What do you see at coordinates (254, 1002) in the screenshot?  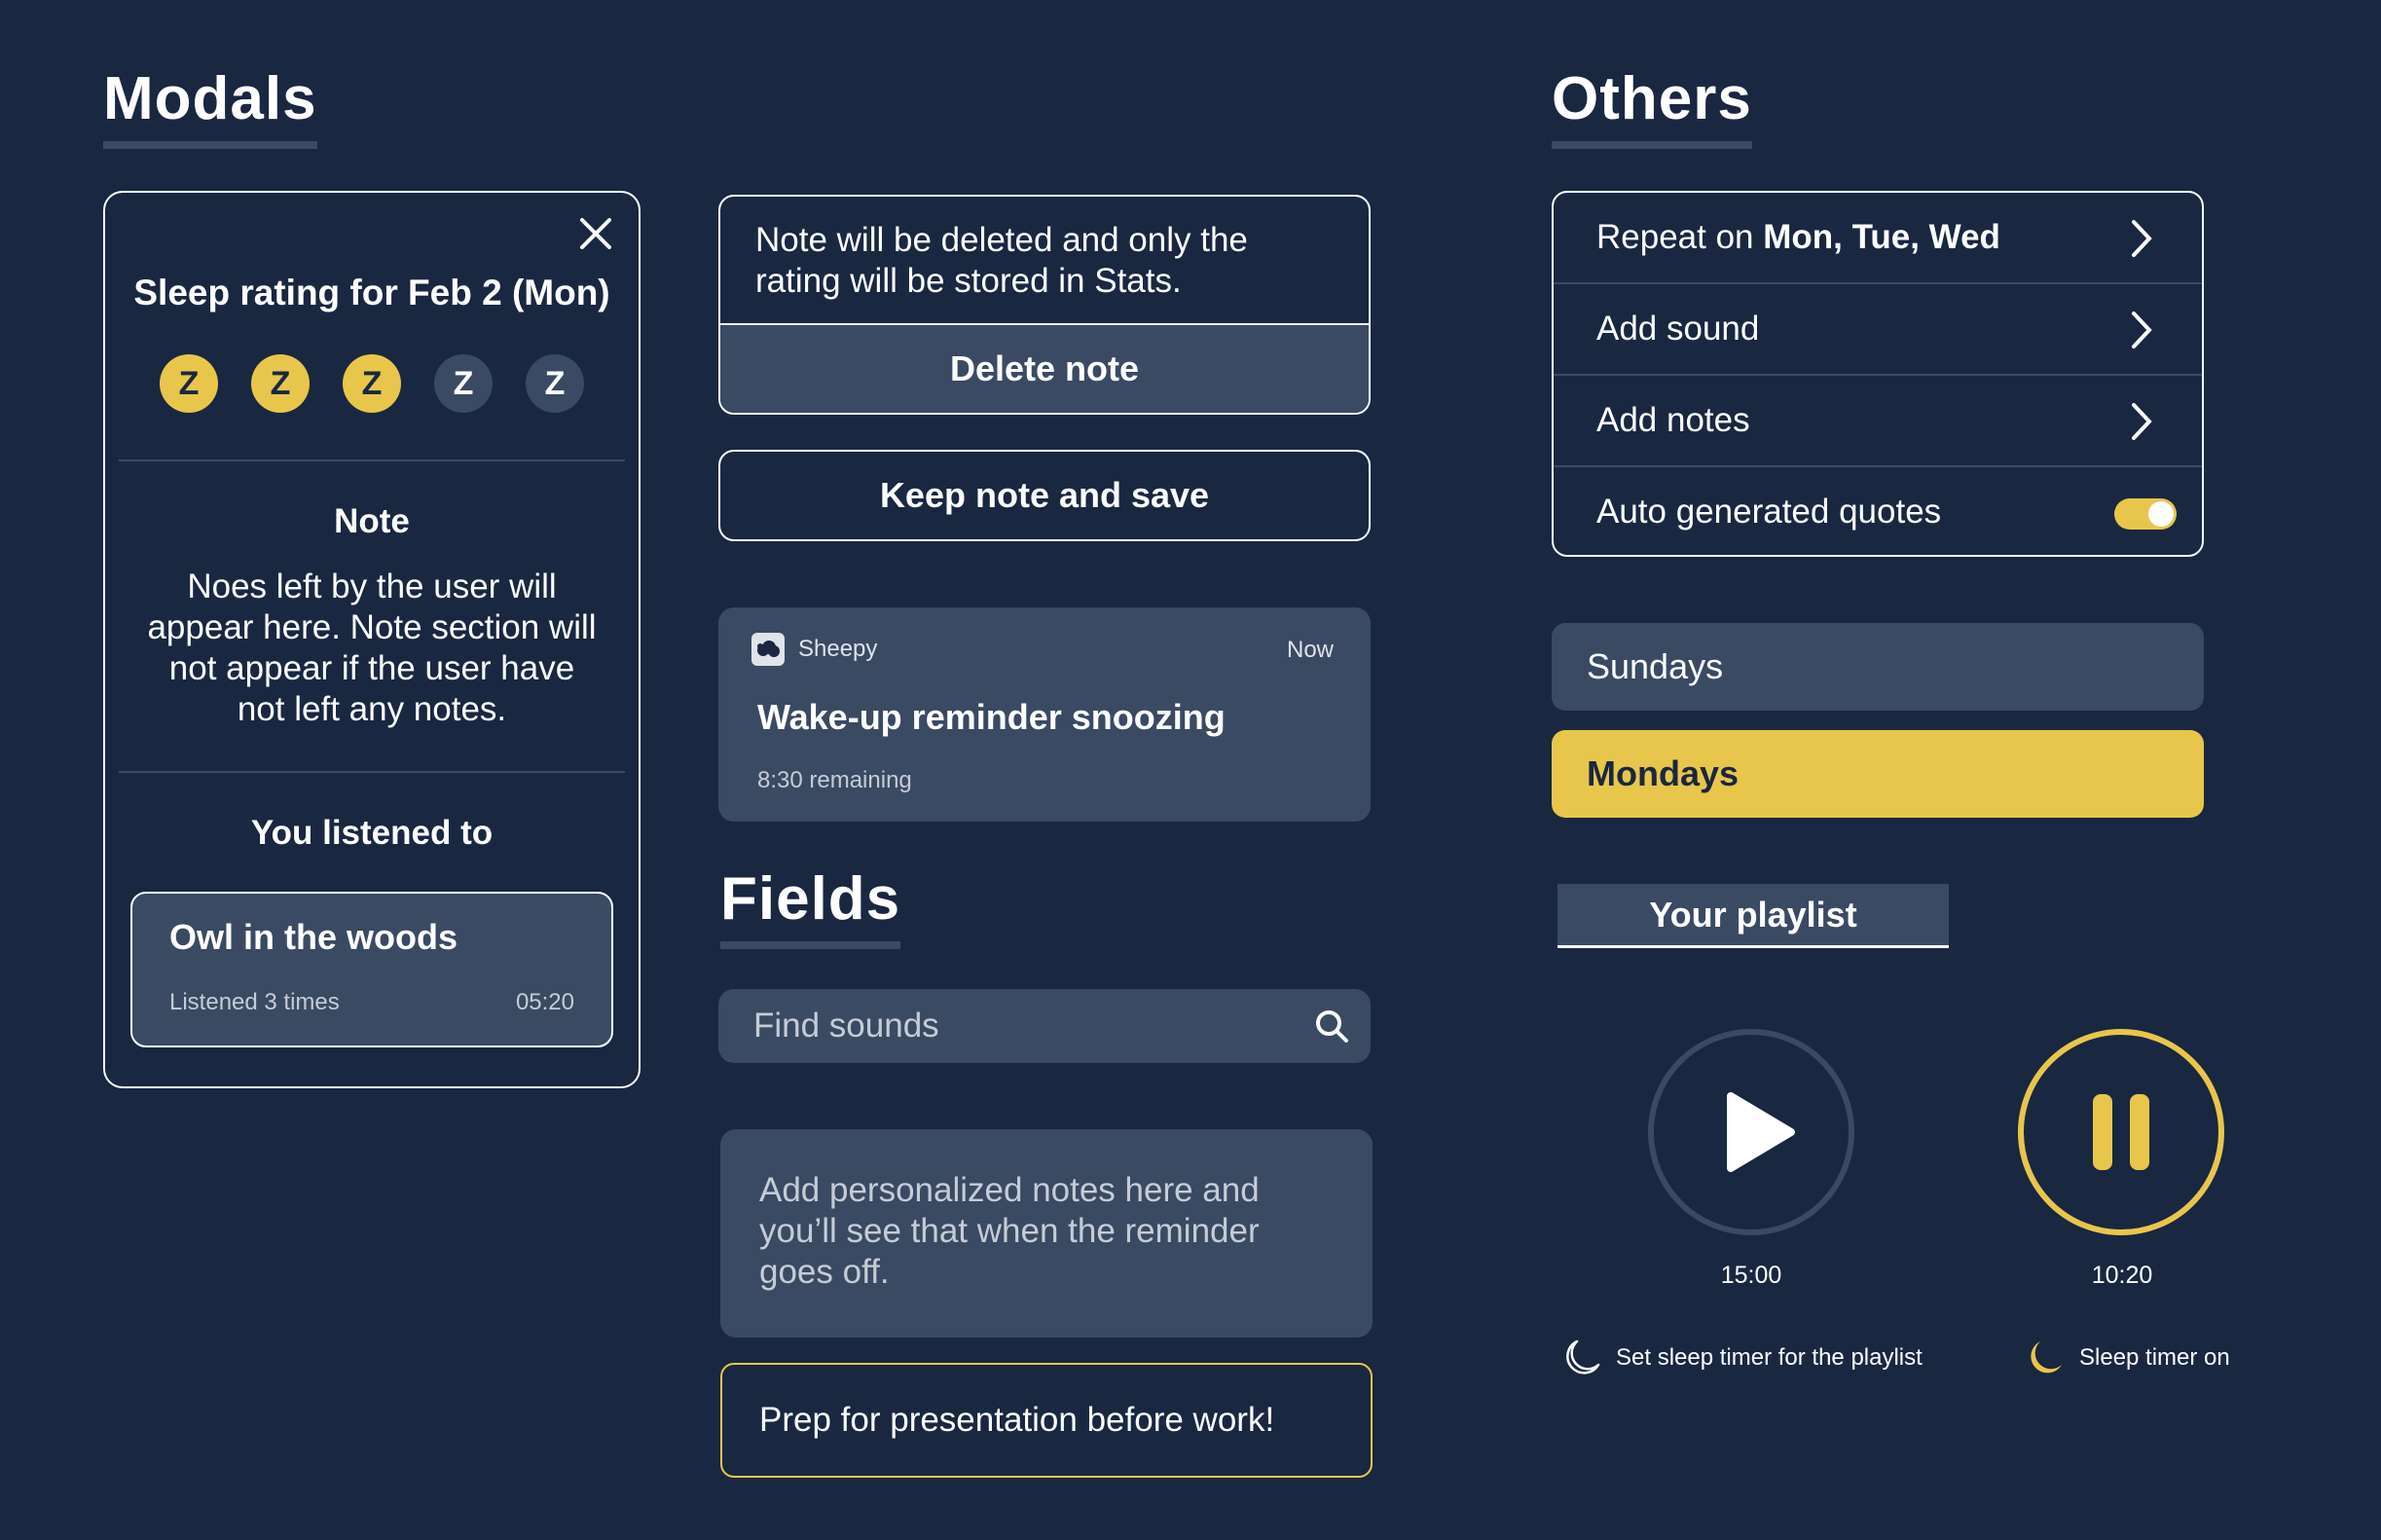 I see `track-plays: Listened 3 times` at bounding box center [254, 1002].